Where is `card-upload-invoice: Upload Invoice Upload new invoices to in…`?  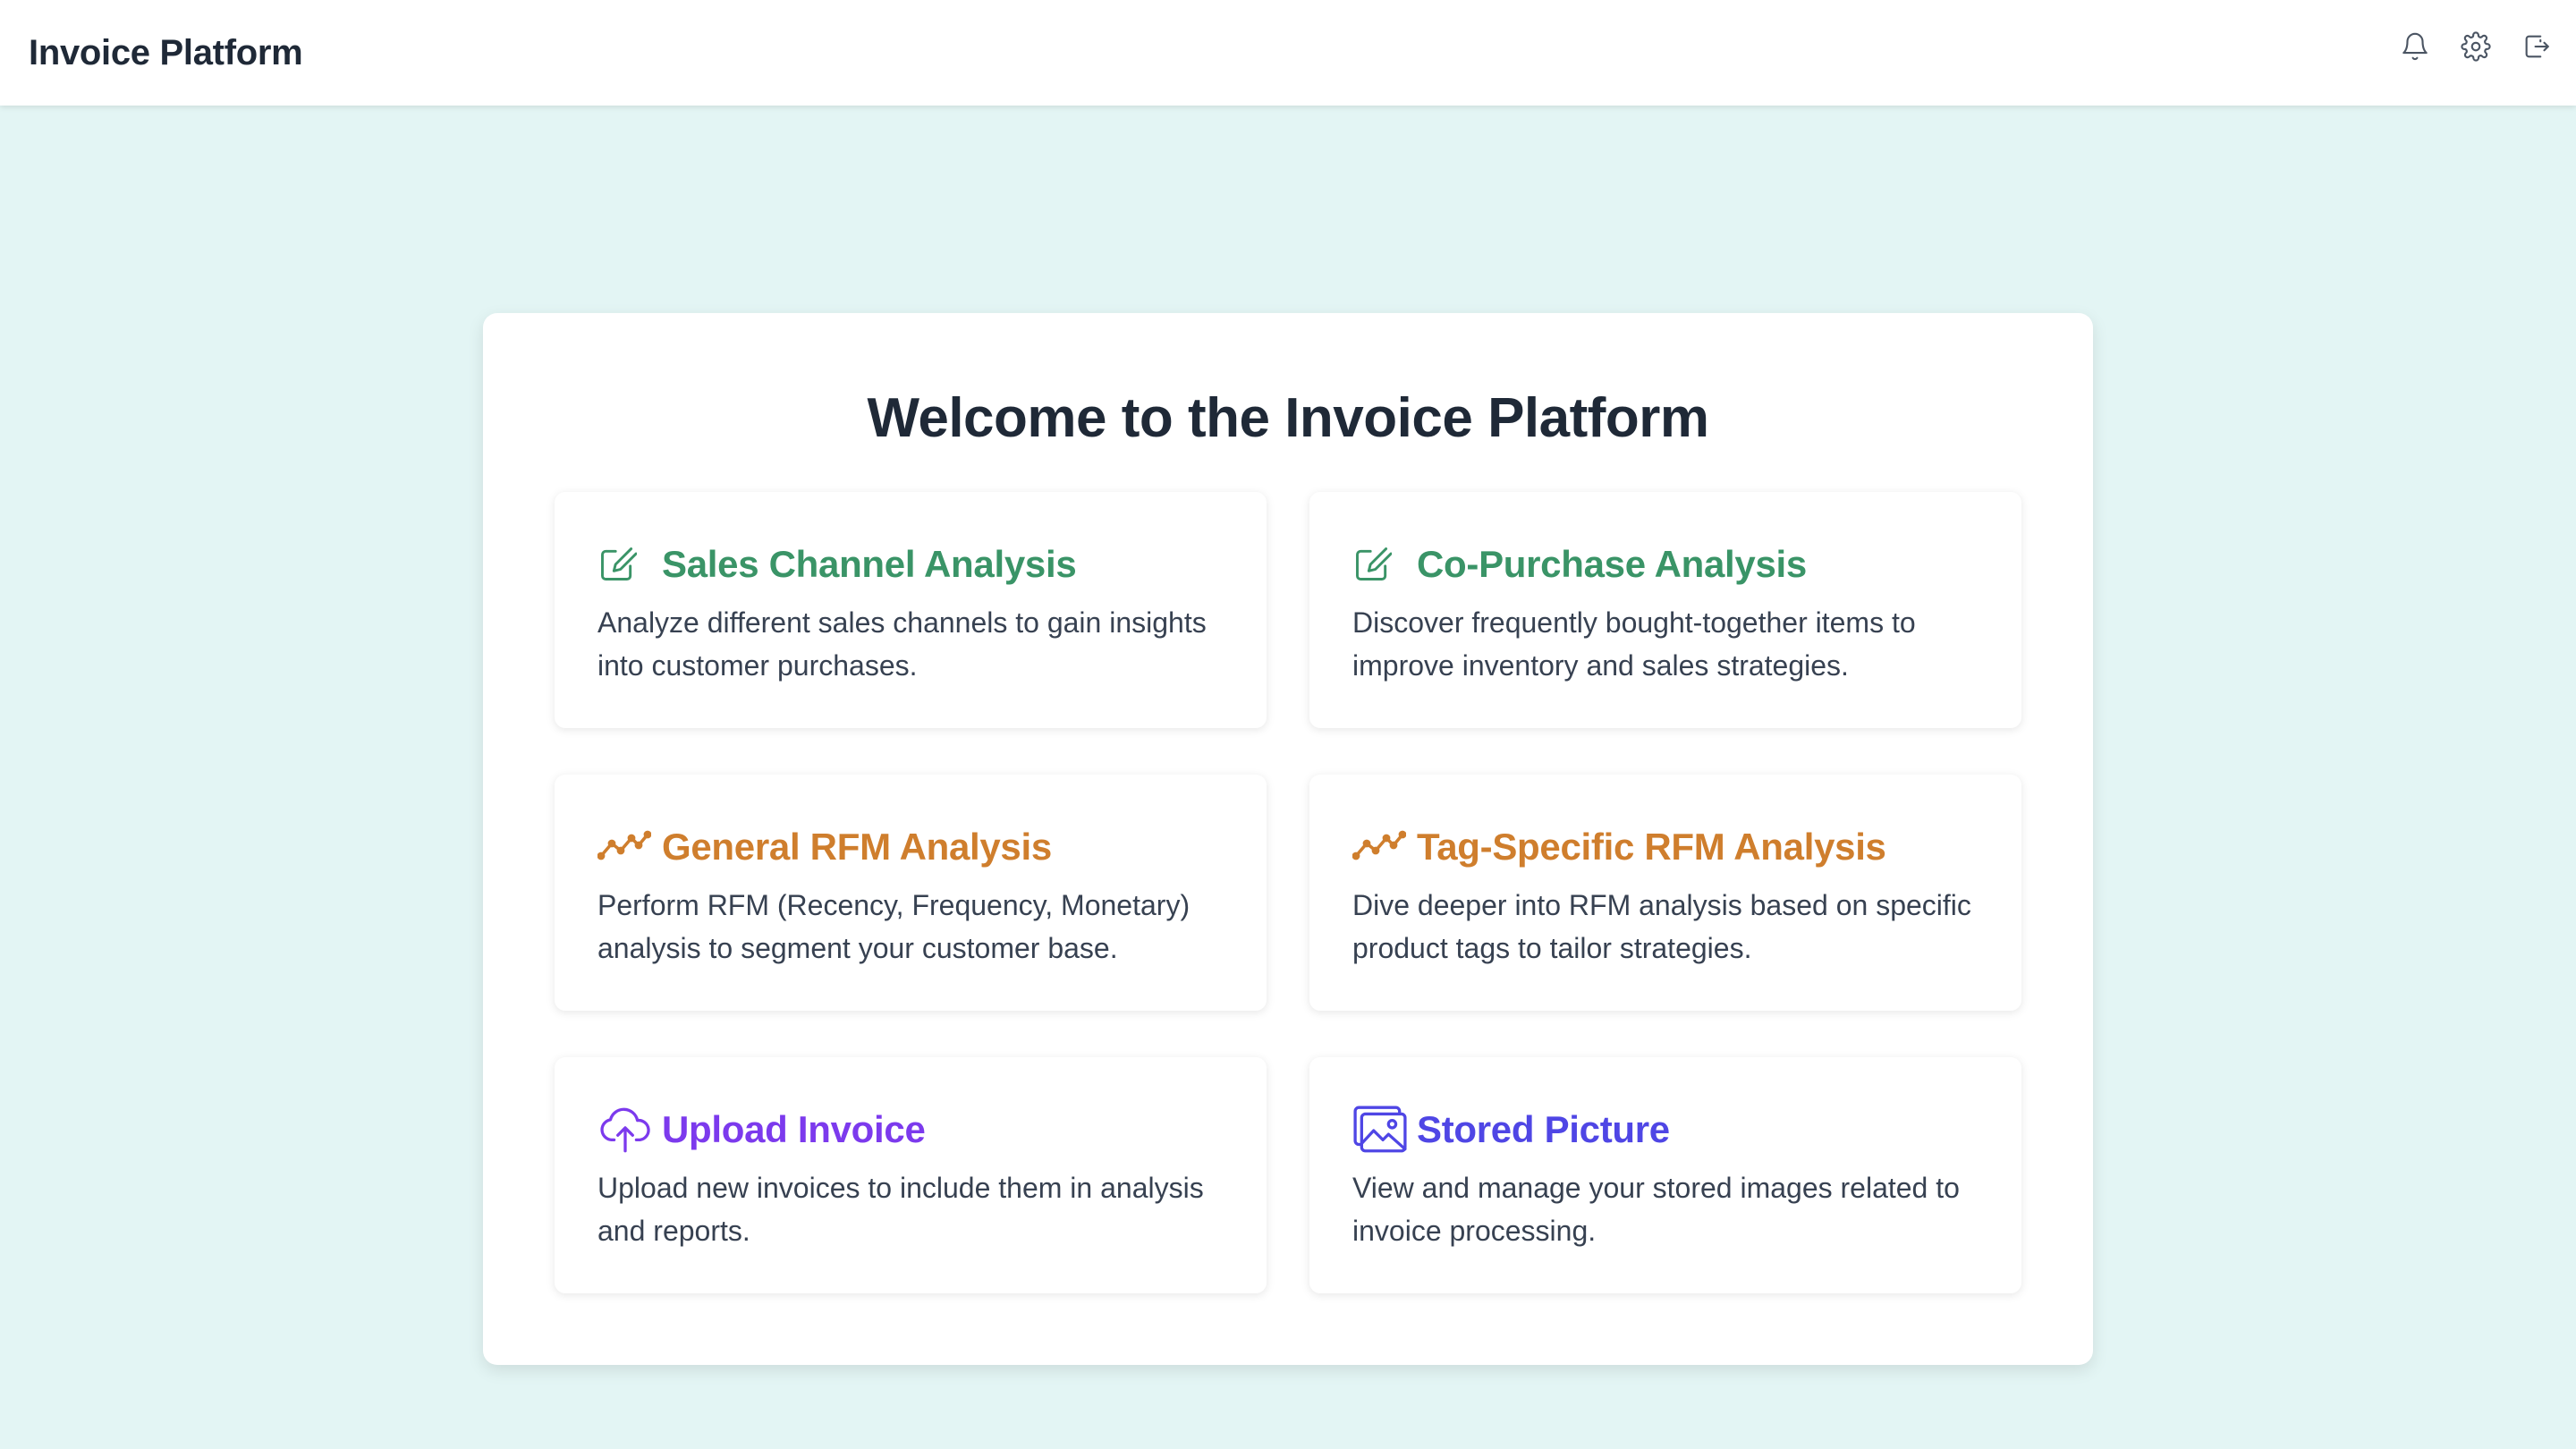 card-upload-invoice: Upload Invoice Upload new invoices to in… is located at coordinates (911, 1175).